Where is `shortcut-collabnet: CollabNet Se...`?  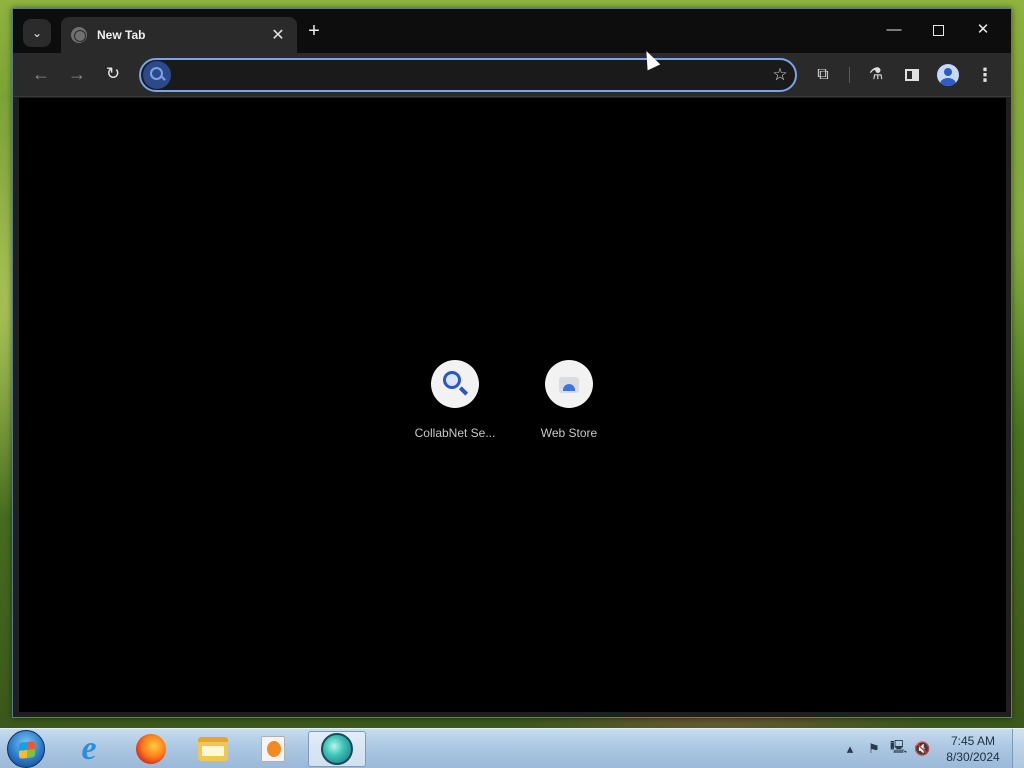 shortcut-collabnet: CollabNet Se... is located at coordinates (455, 400).